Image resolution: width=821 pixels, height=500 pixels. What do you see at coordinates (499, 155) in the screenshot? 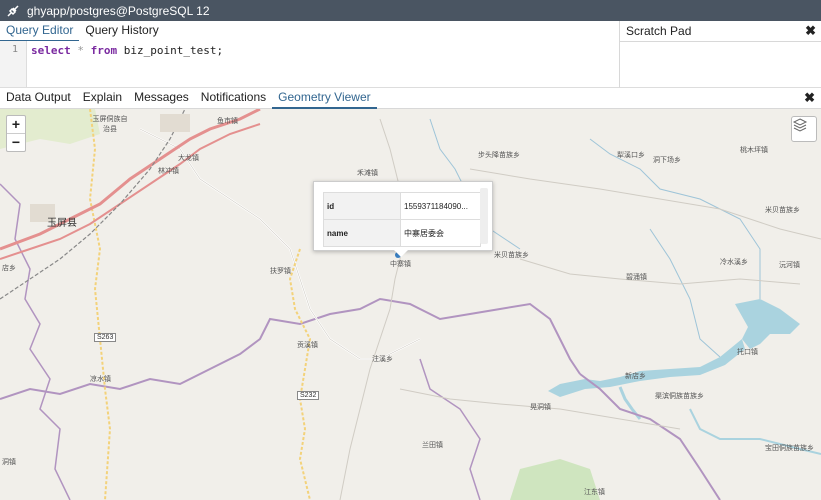
I see `place-label: 步头降苗族乡` at bounding box center [499, 155].